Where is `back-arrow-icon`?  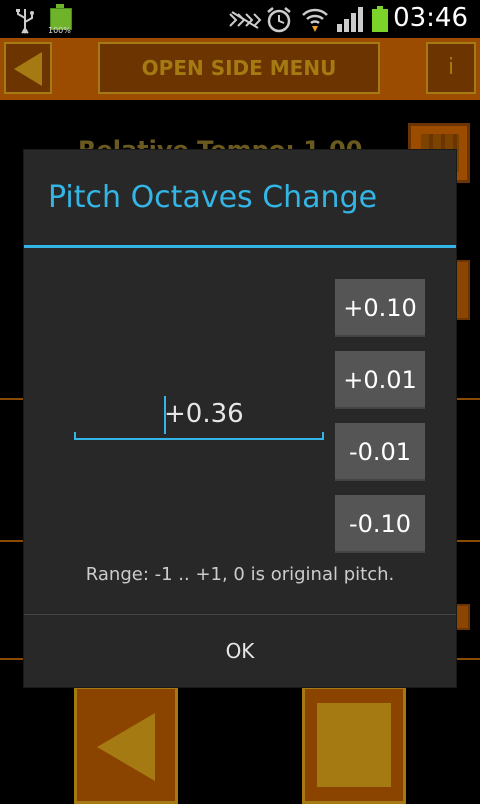 back-arrow-icon is located at coordinates (28, 69).